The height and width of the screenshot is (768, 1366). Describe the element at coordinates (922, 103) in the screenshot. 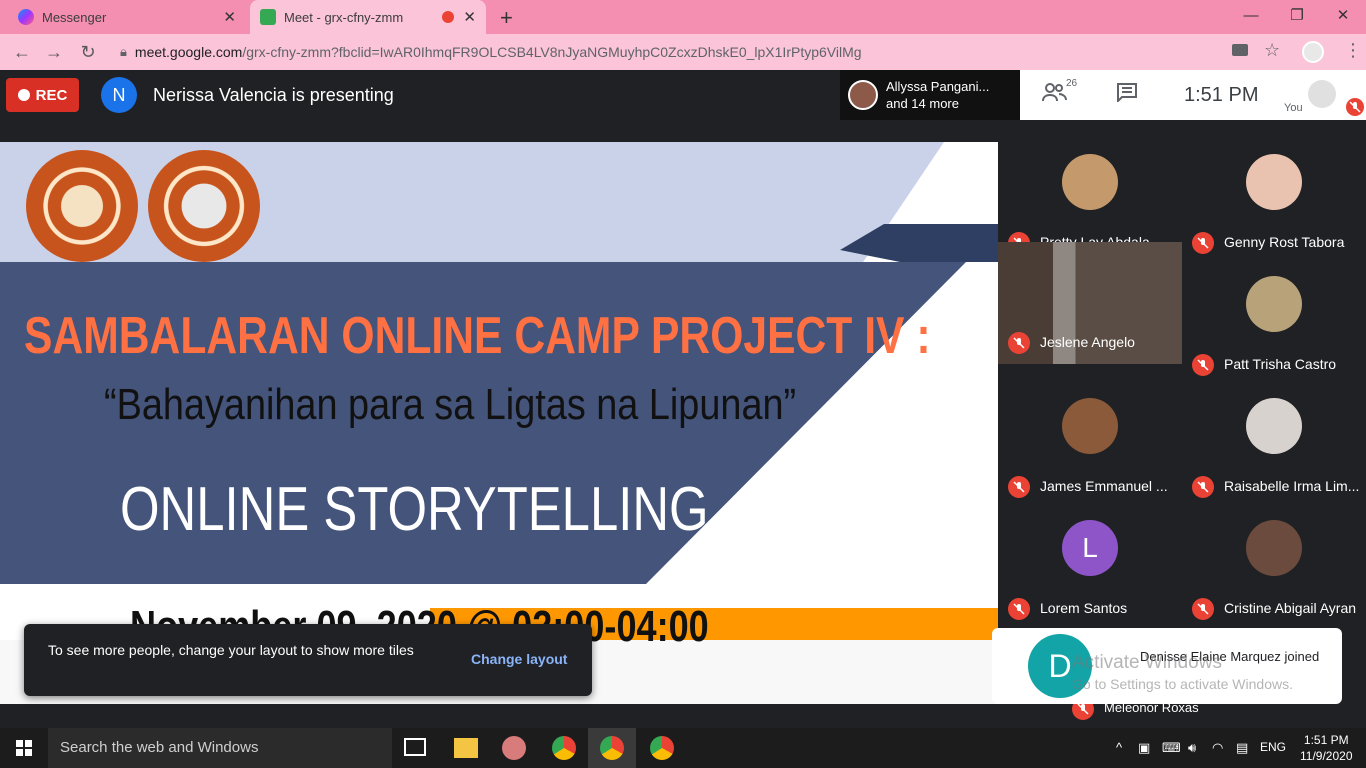

I see `people-chip-more: and 14 more` at that location.